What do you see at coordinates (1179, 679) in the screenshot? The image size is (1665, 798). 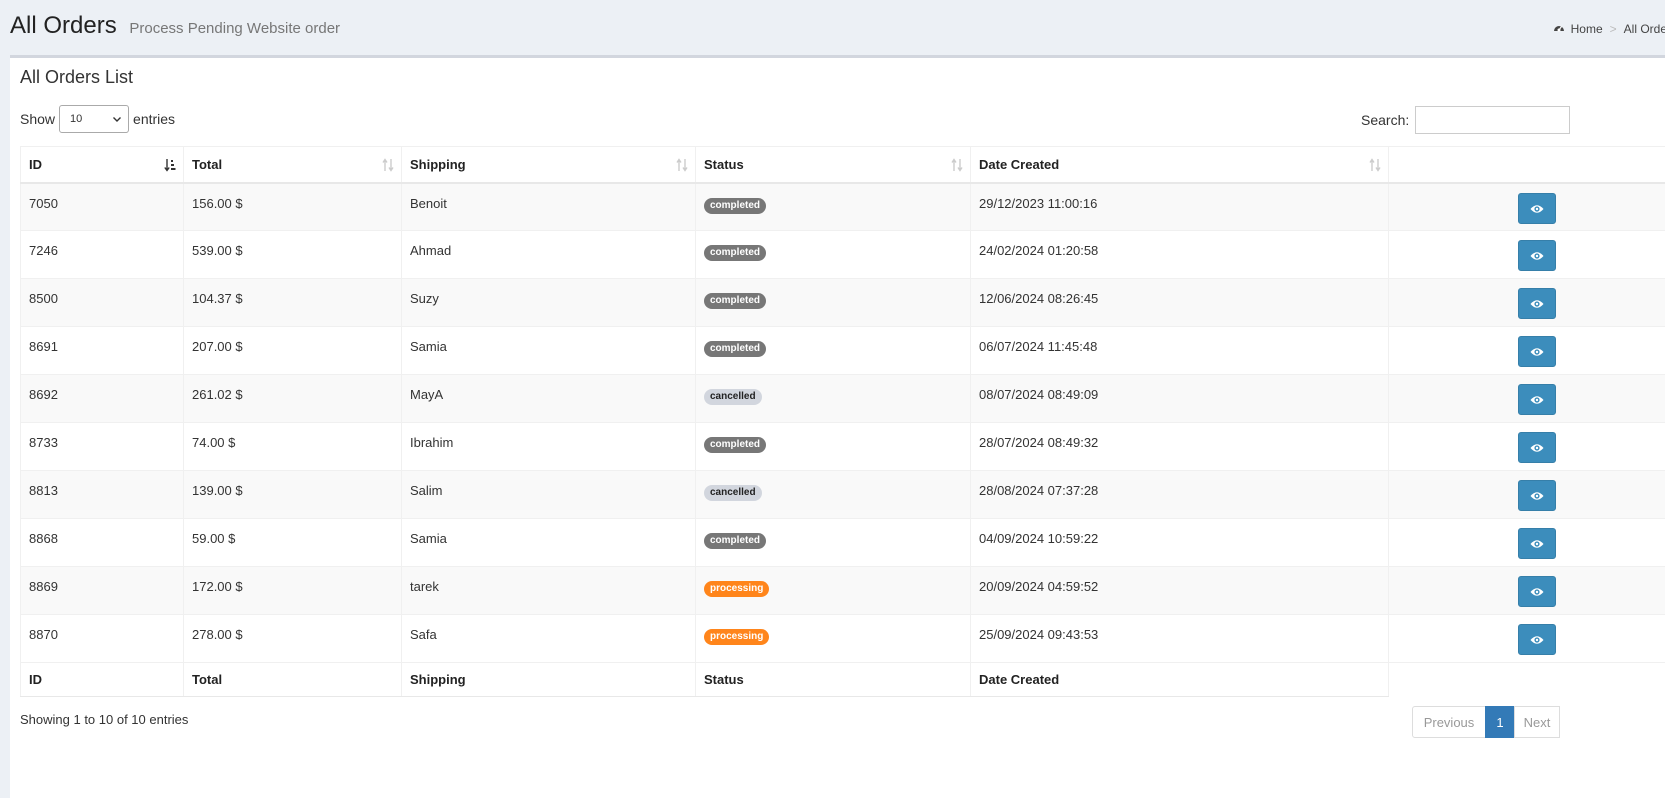 I see `footer-date-created: Date Created` at bounding box center [1179, 679].